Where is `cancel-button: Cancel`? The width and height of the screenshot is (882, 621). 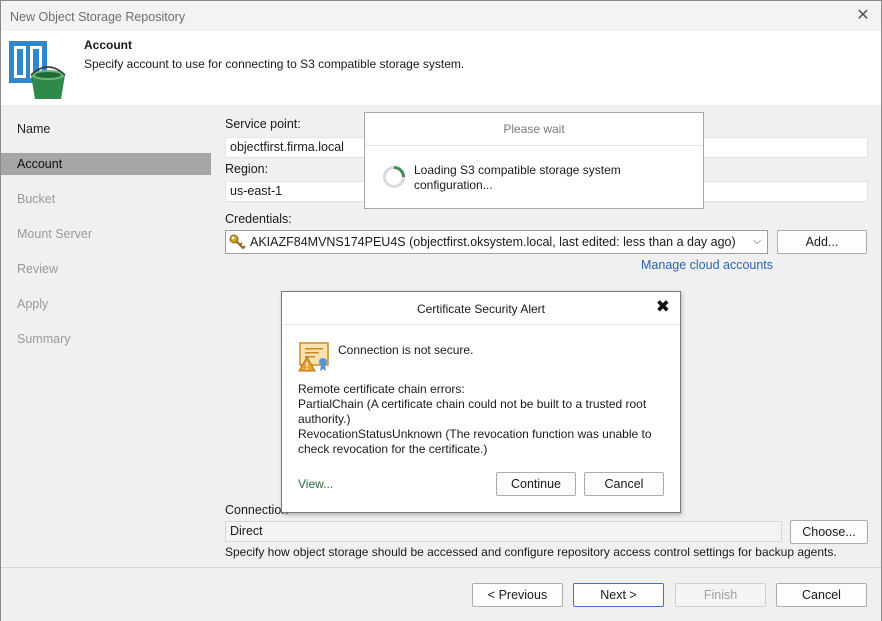
cancel-button: Cancel is located at coordinates (821, 595).